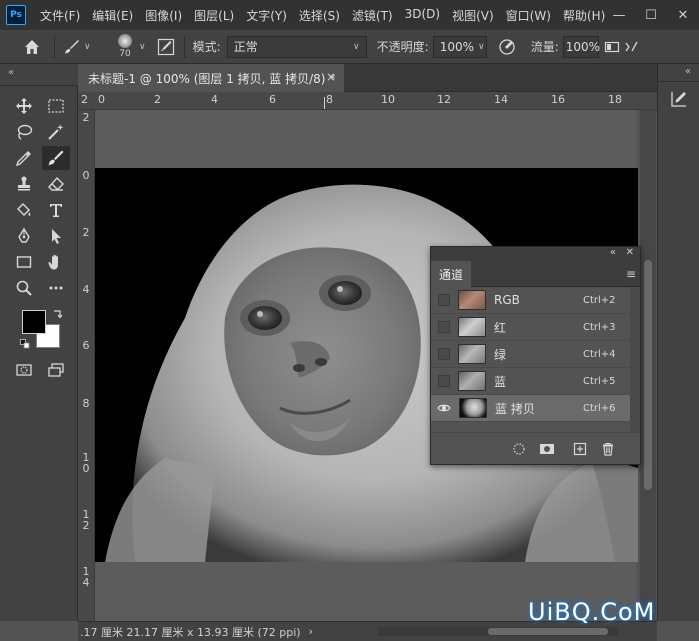 This screenshot has height=641, width=699. Describe the element at coordinates (678, 73) in the screenshot. I see `right-dock-header: «` at that location.